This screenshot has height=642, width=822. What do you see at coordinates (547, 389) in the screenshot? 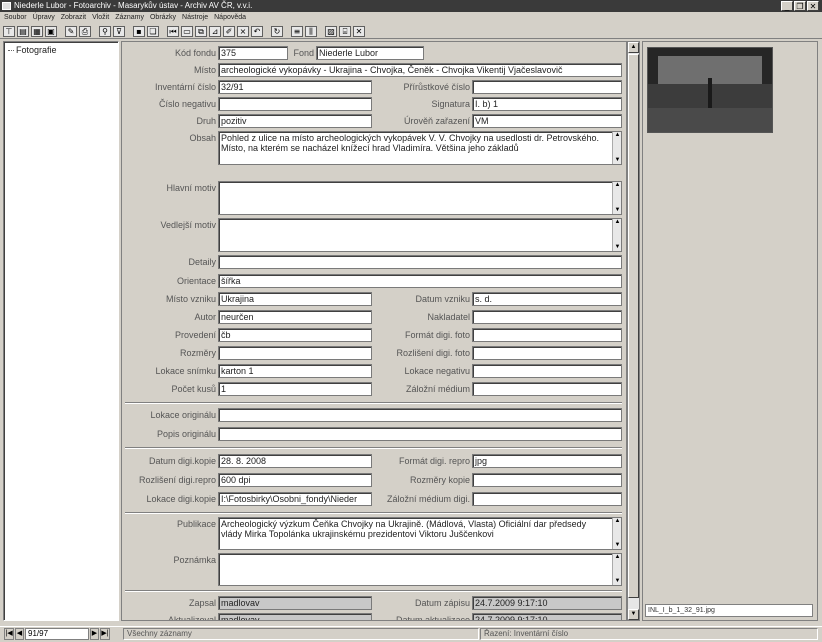
I see `zalozni-medium-field` at bounding box center [547, 389].